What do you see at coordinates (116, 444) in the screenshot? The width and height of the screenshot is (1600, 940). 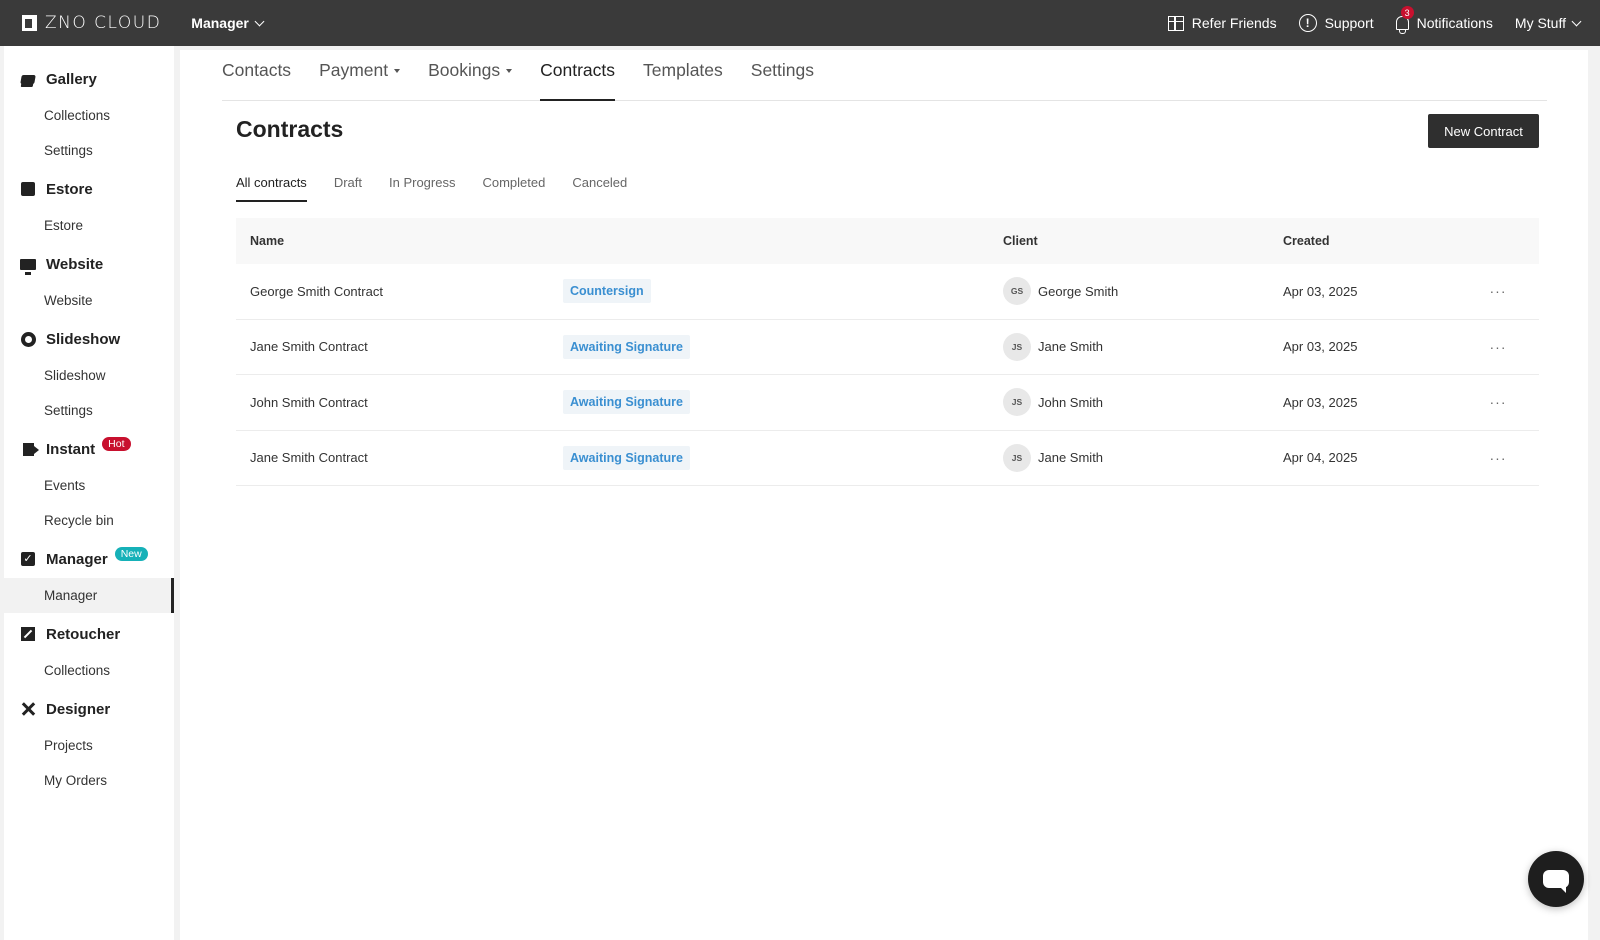 I see `hot-badge: Hot` at bounding box center [116, 444].